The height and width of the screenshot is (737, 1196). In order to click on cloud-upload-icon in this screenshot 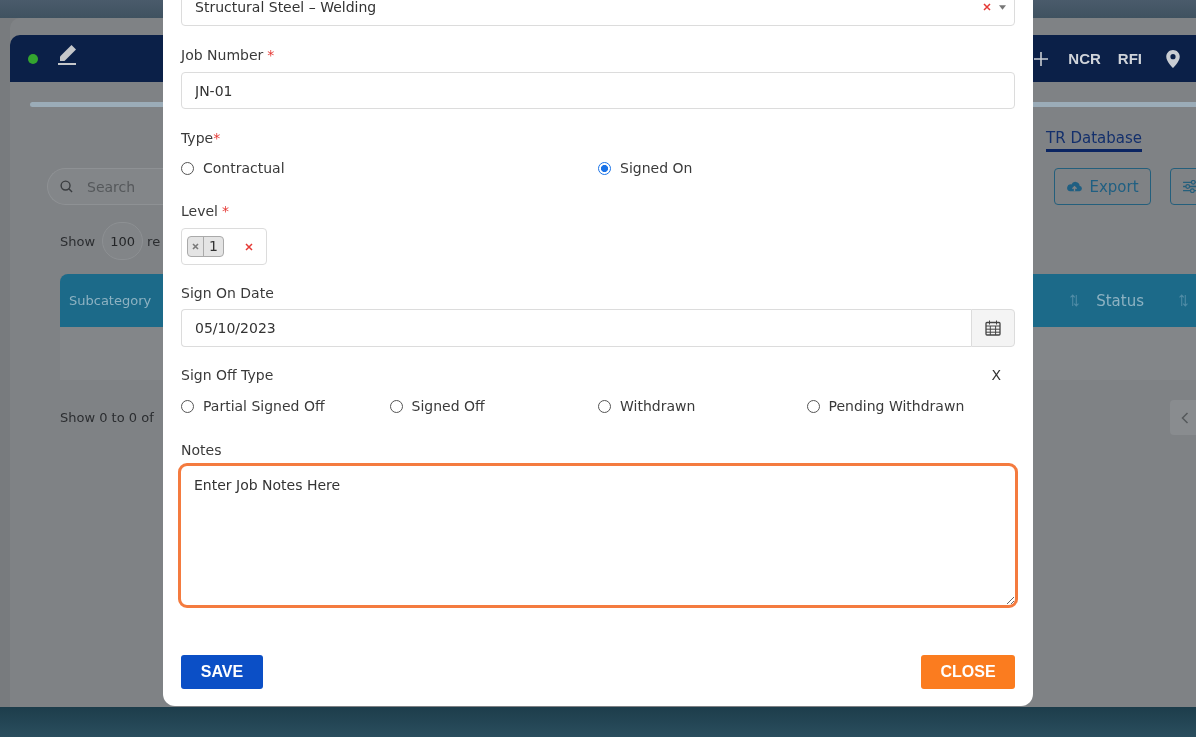, I will do `click(1075, 186)`.